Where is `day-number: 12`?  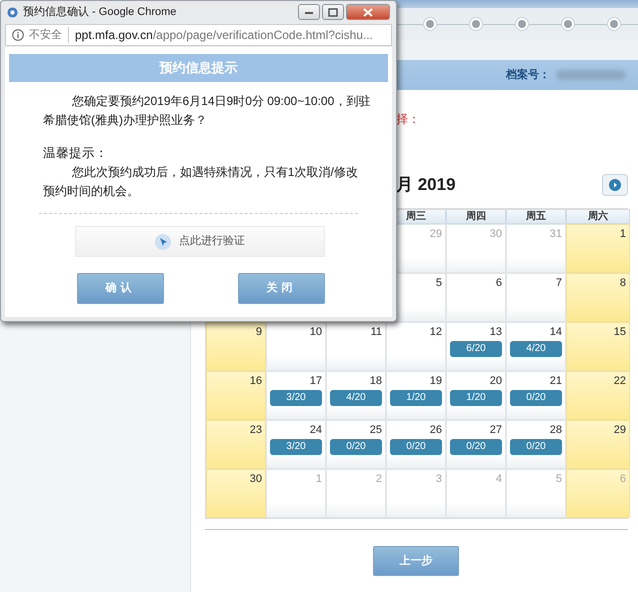 day-number: 12 is located at coordinates (436, 332).